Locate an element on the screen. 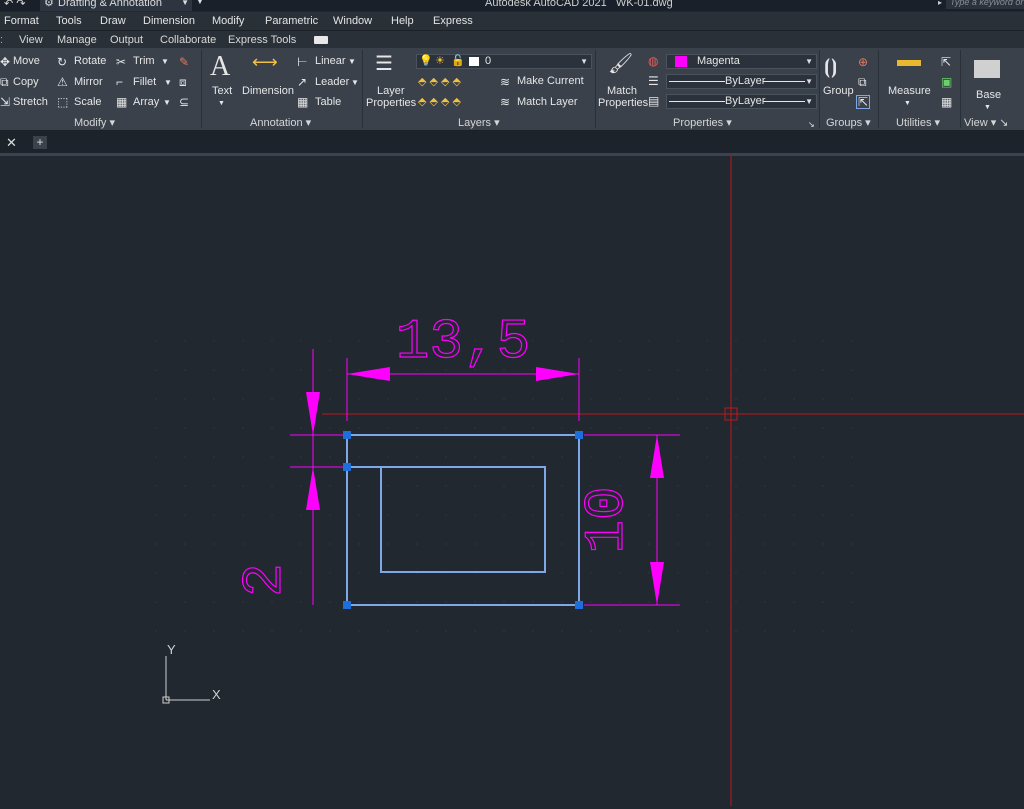 This screenshot has height=809, width=1024. match-properties-line2: Properties is located at coordinates (623, 103).